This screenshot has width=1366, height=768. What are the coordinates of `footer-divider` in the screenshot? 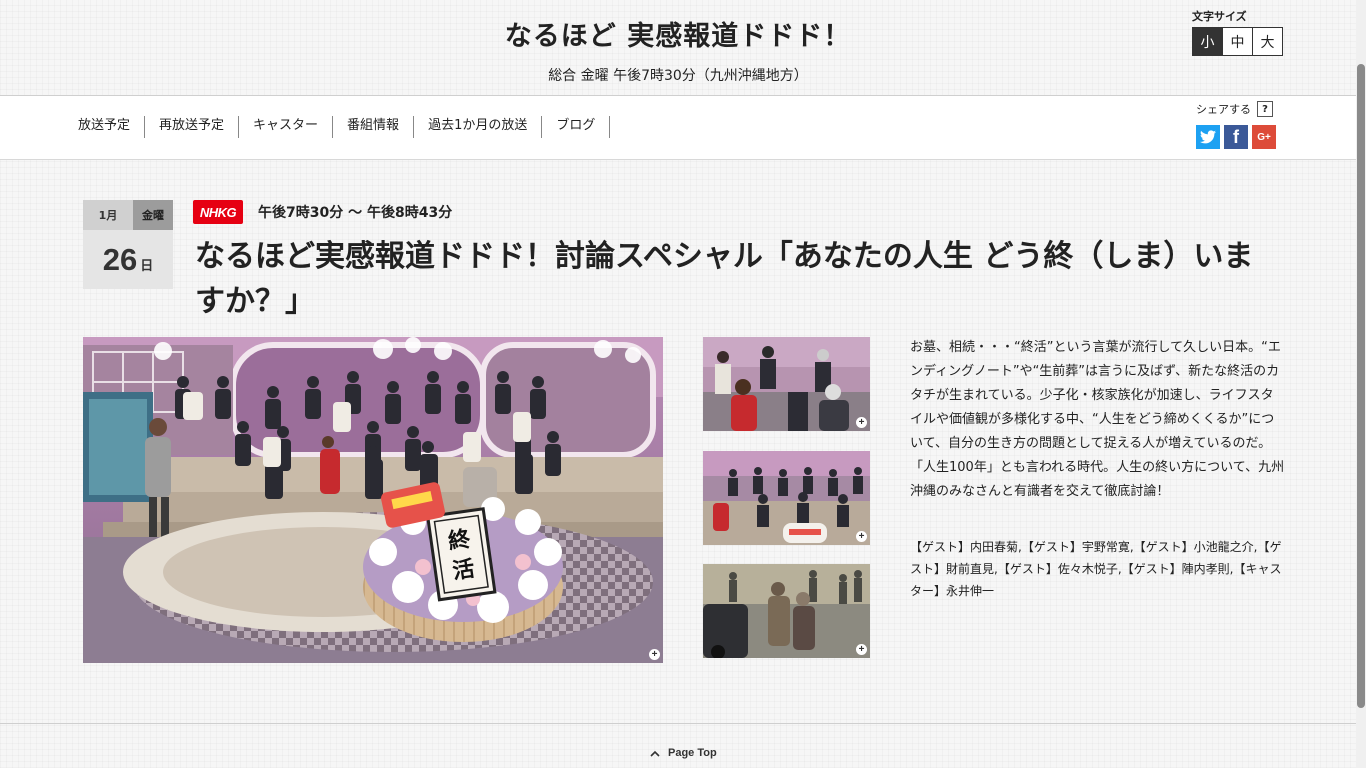 It's located at (678, 723).